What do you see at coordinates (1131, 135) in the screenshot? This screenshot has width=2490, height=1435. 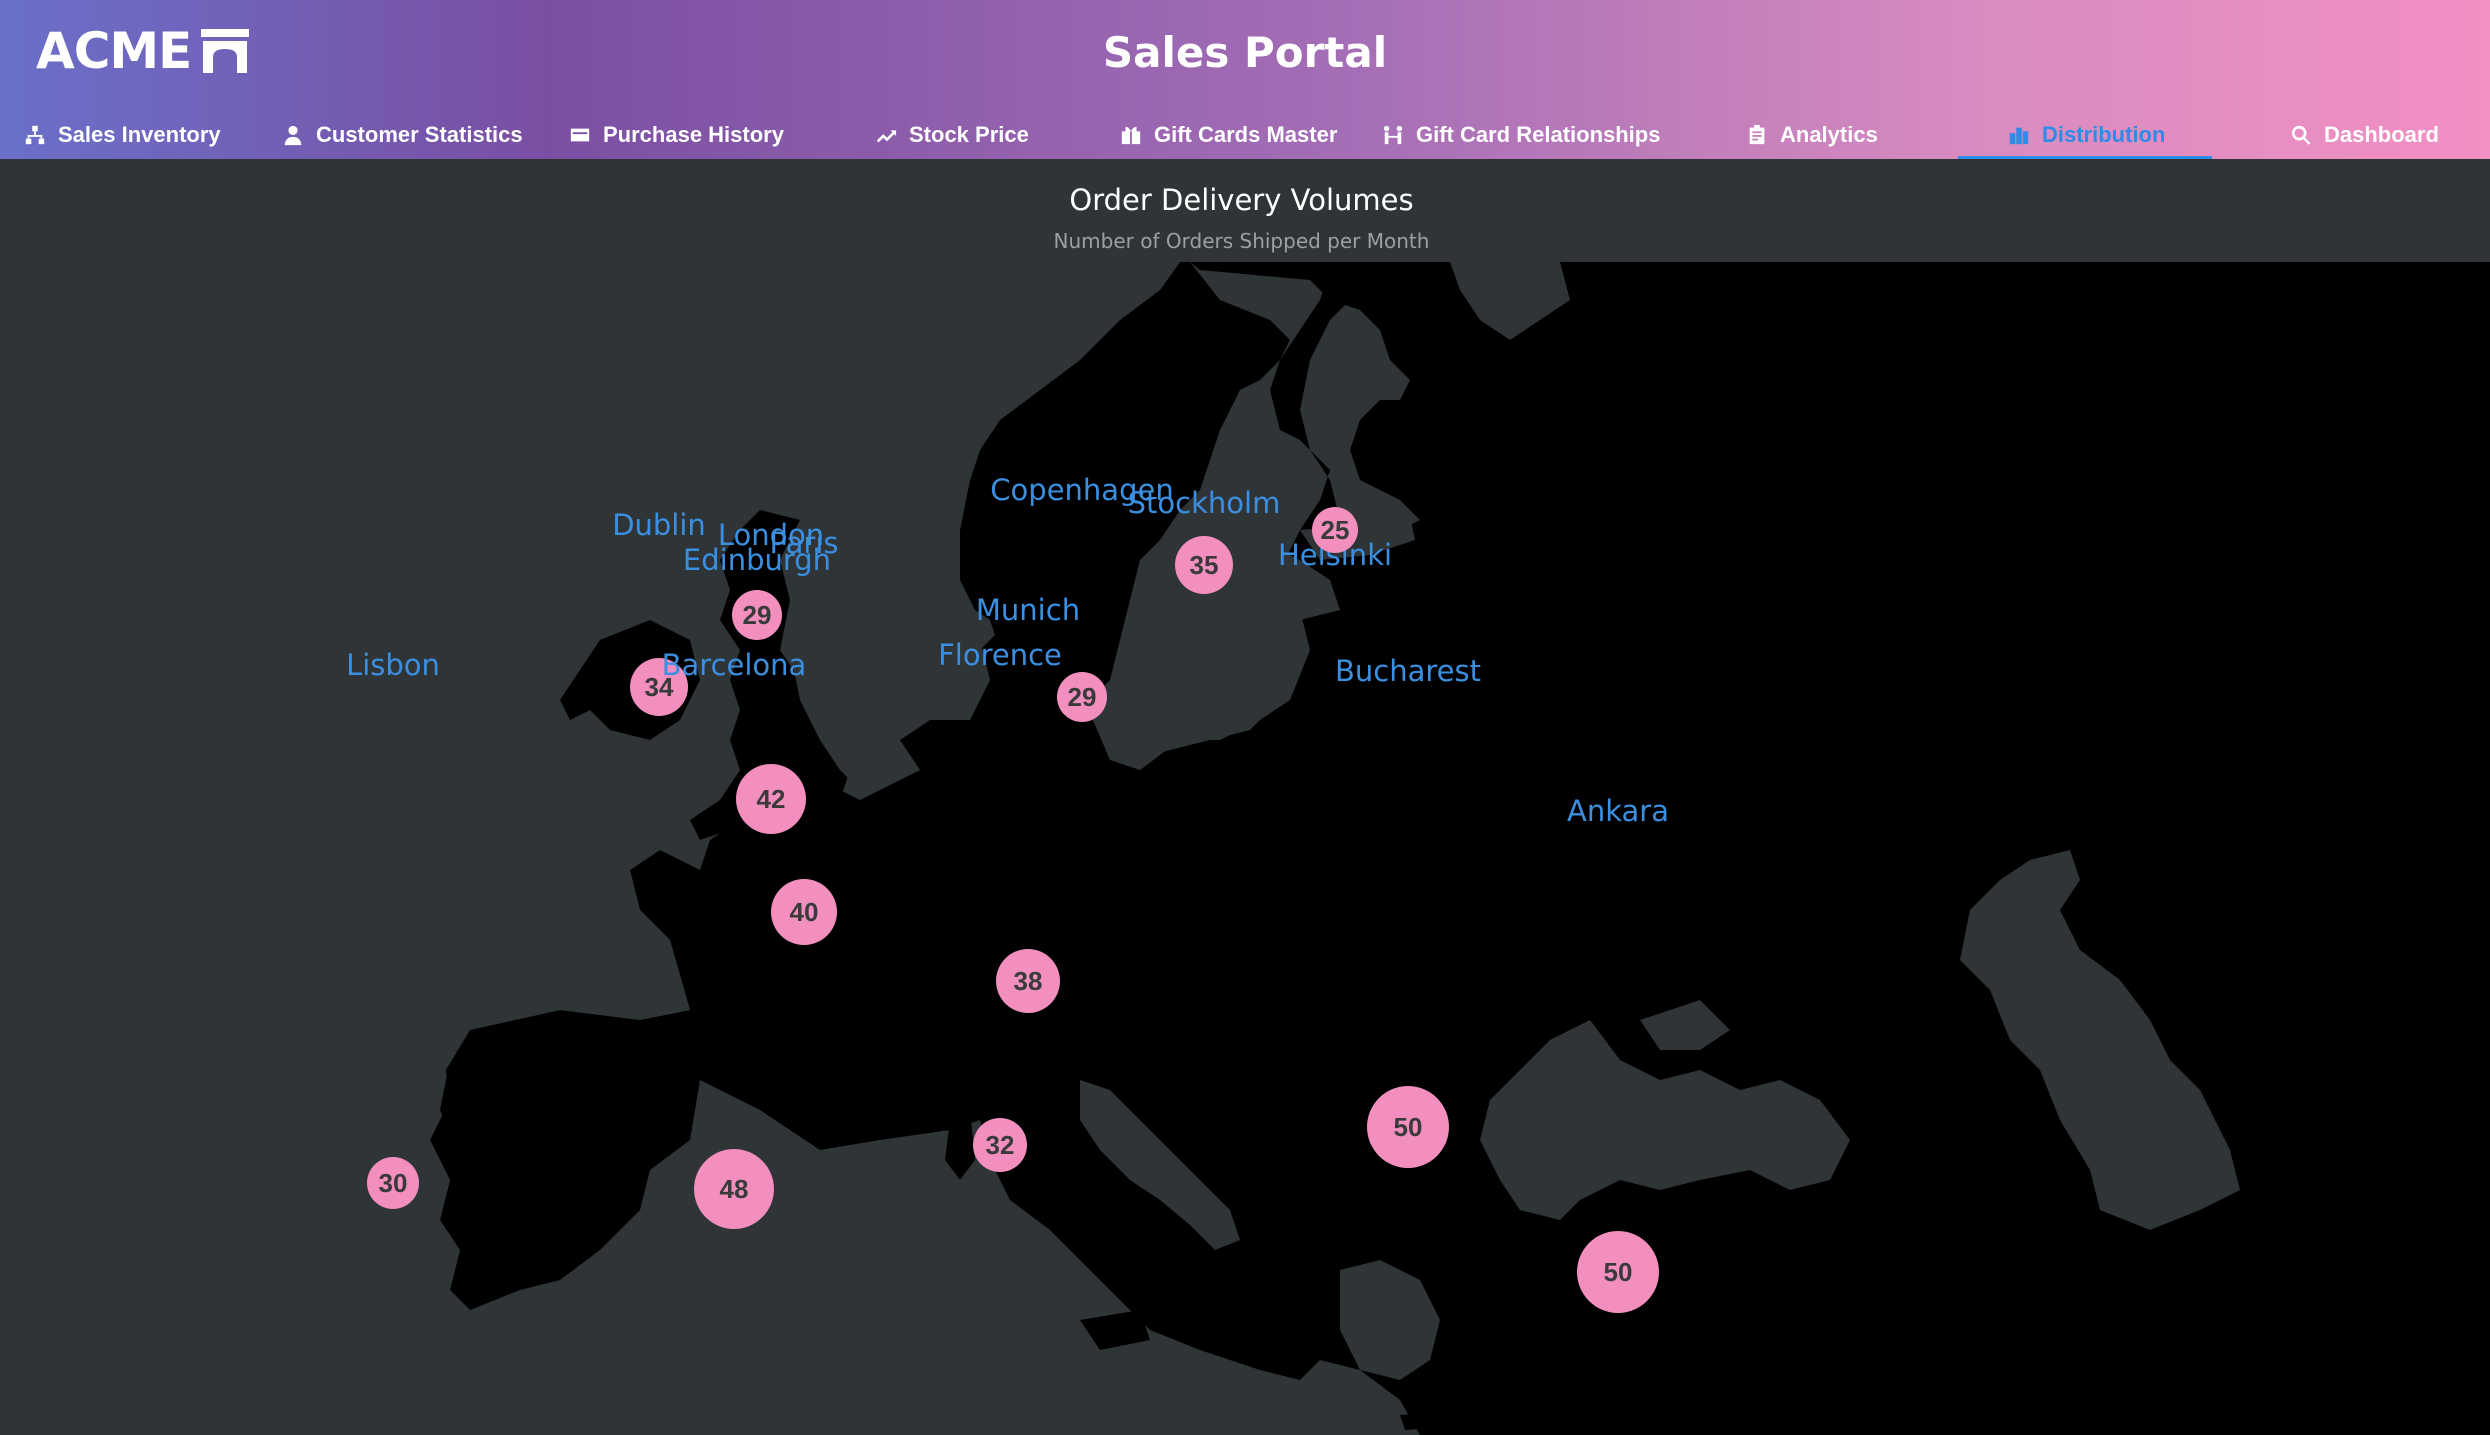 I see `gift-cards-icon` at bounding box center [1131, 135].